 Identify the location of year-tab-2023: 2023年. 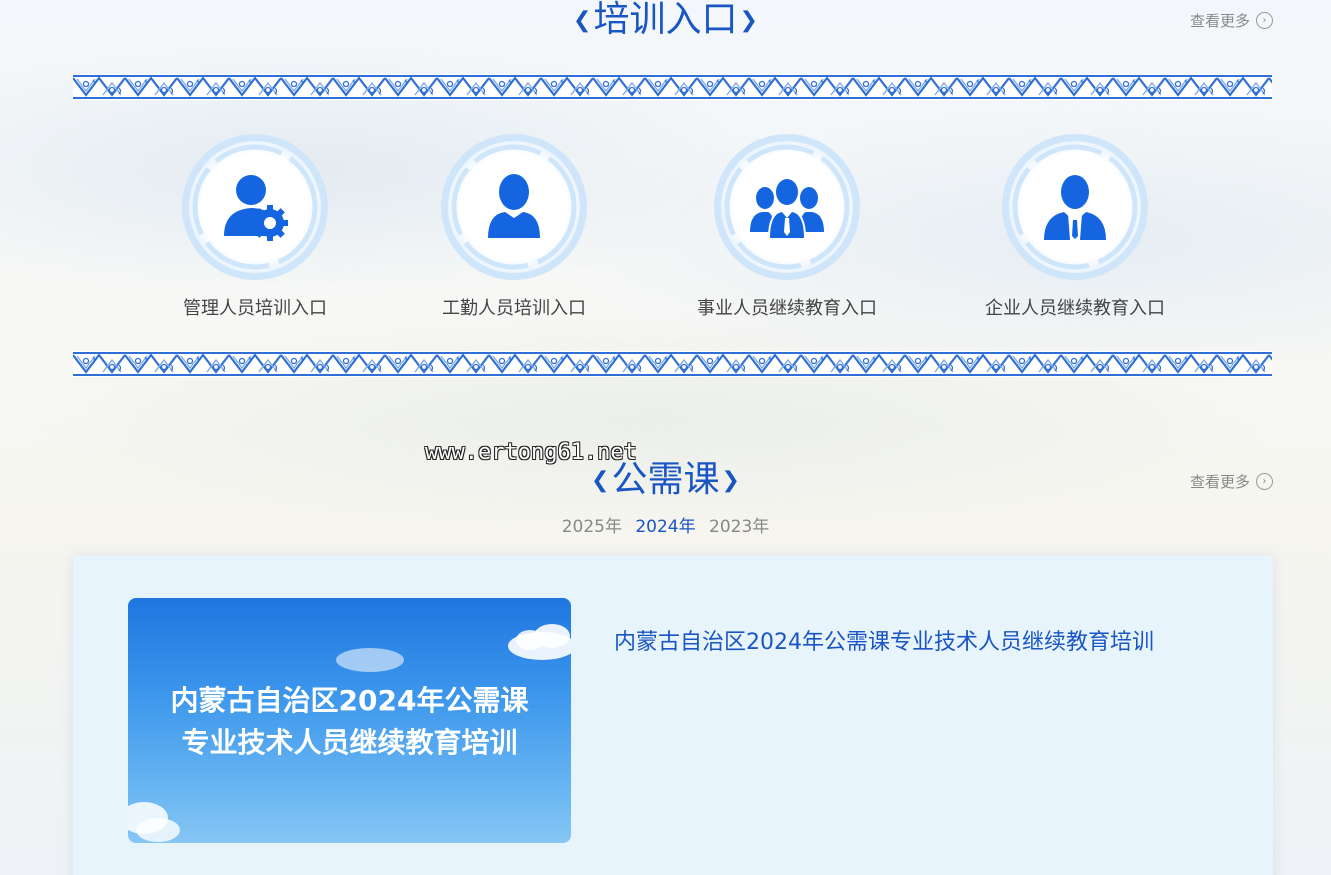
(739, 527).